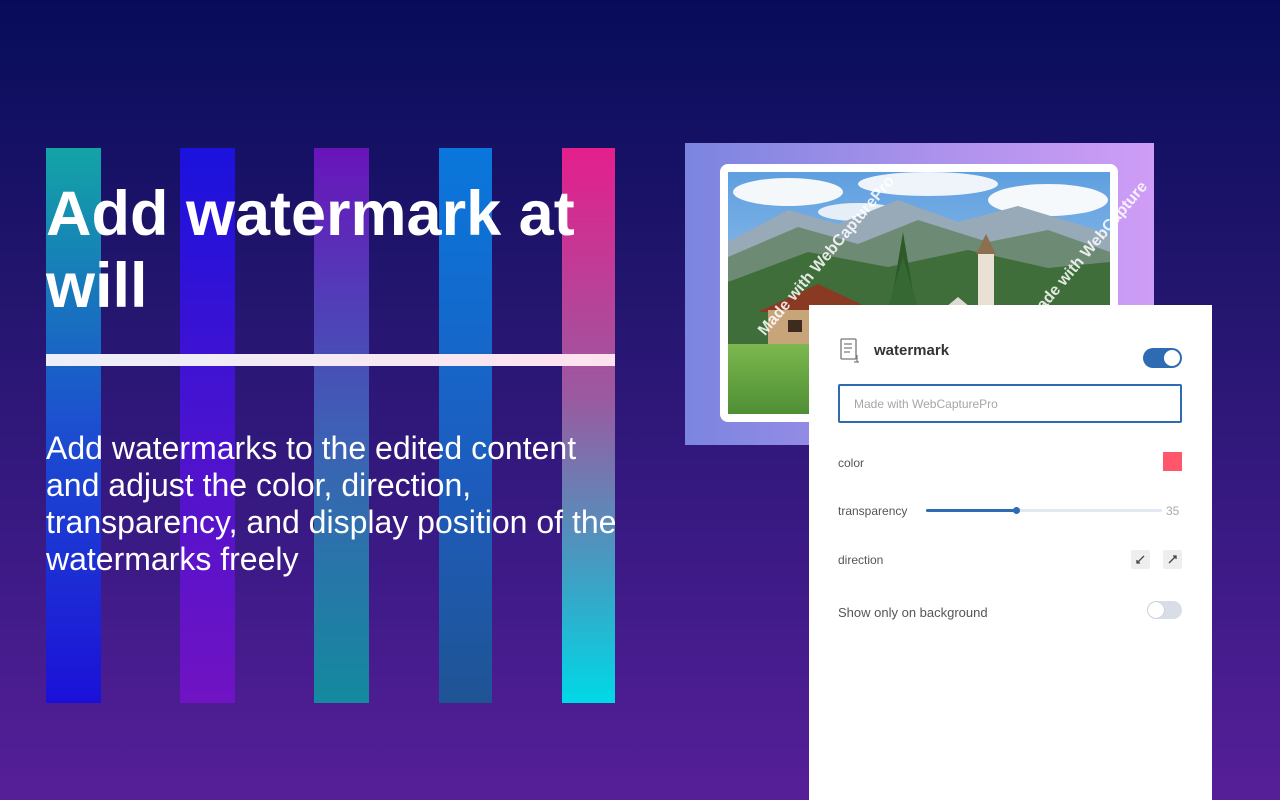  I want to click on panel-title: watermark, so click(912, 350).